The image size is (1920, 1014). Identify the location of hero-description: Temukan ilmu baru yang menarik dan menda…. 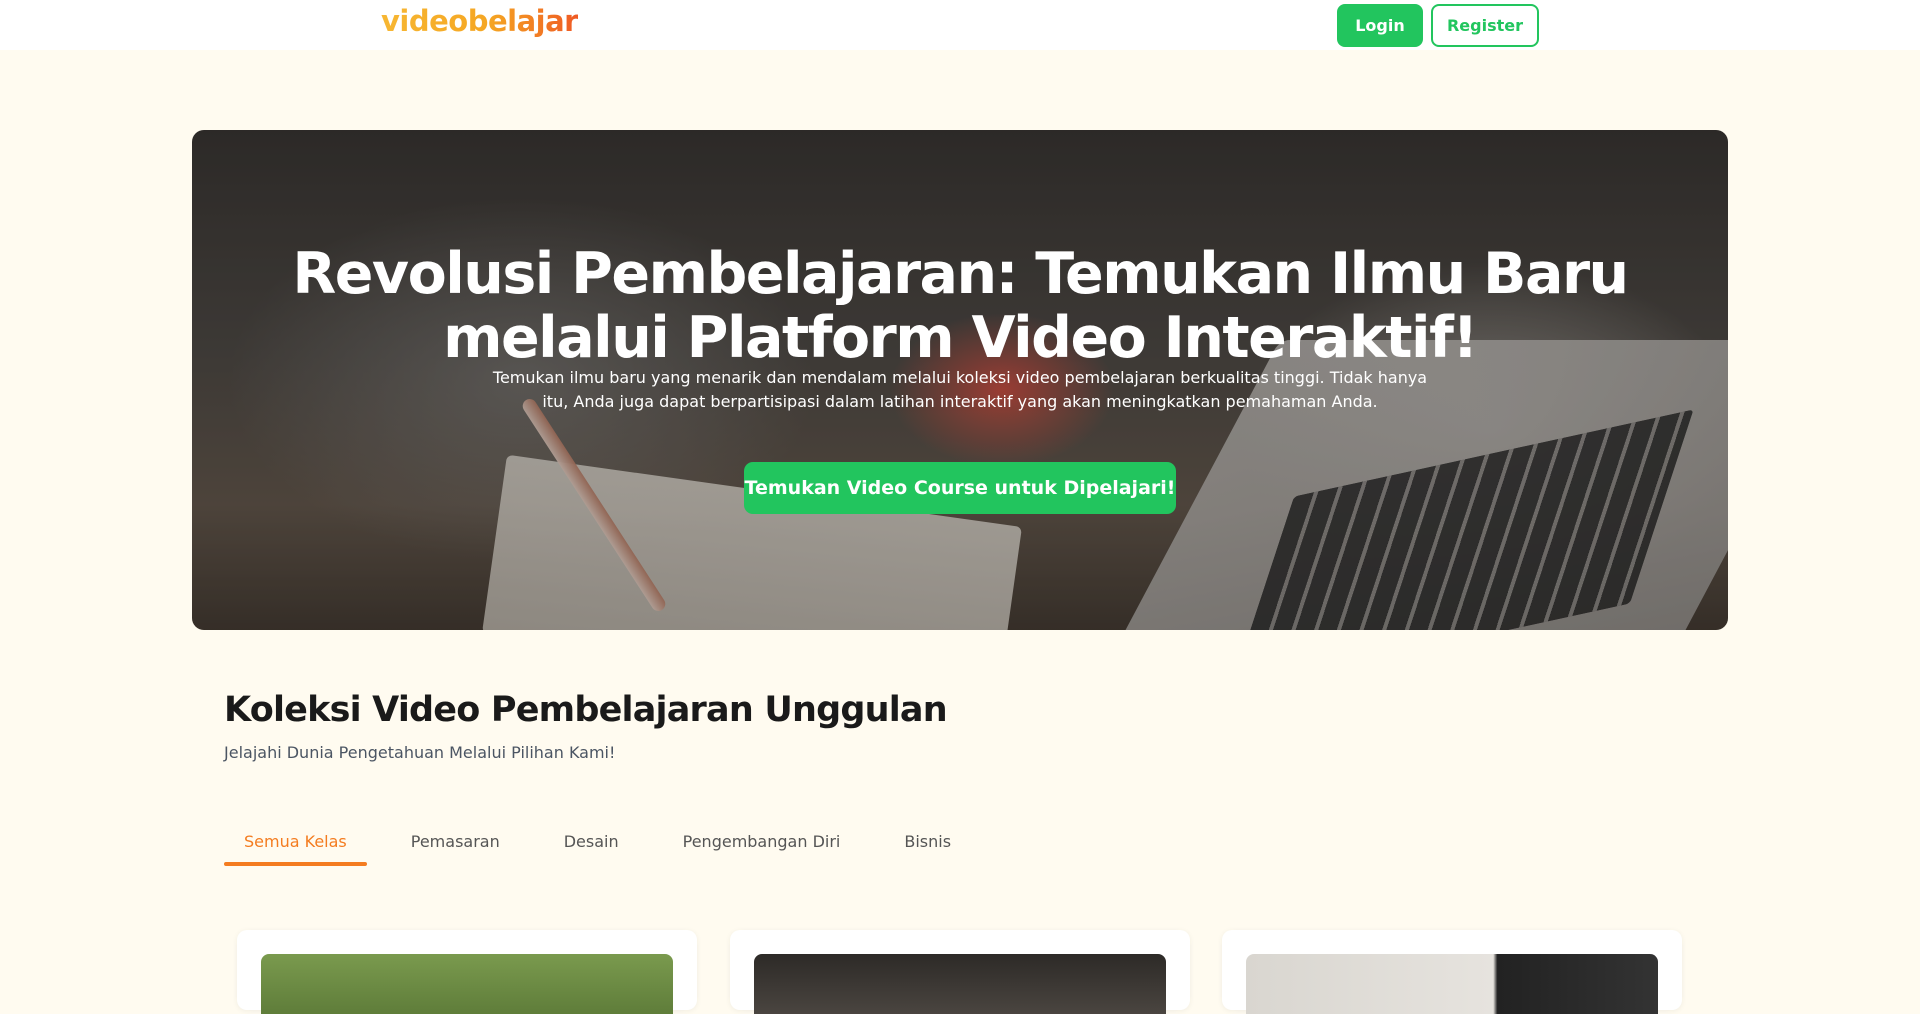
(960, 389).